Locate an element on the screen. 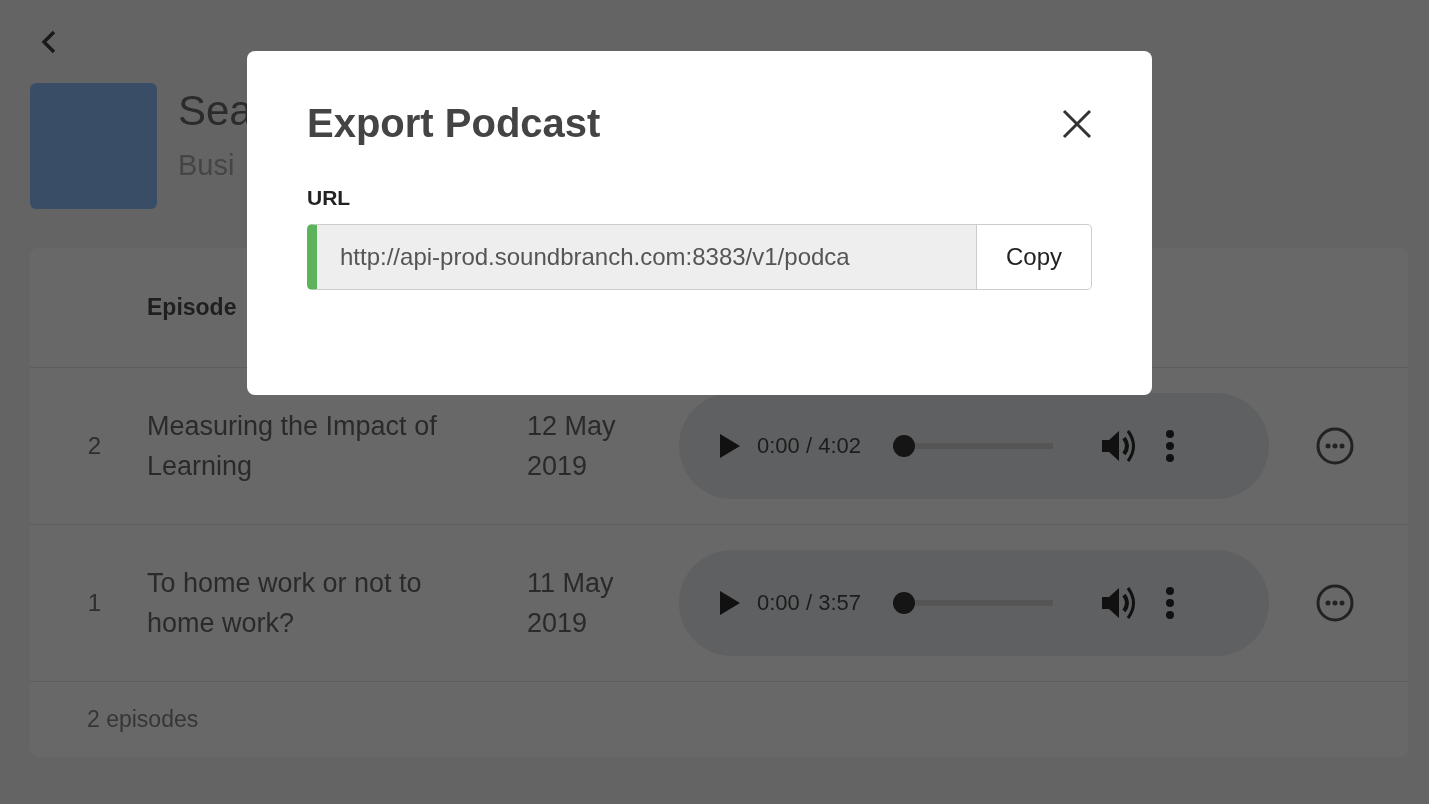 The image size is (1429, 804). episode-date: 12 May 2019 is located at coordinates (572, 446).